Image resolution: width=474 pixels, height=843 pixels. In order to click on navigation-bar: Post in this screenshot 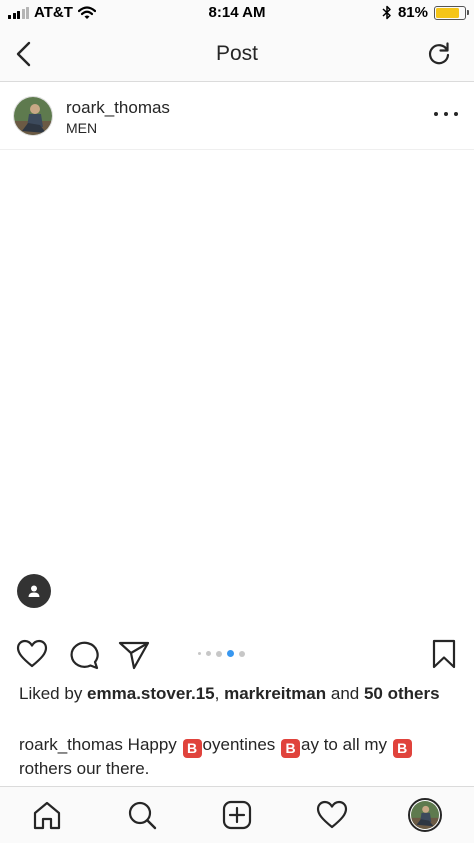, I will do `click(237, 54)`.